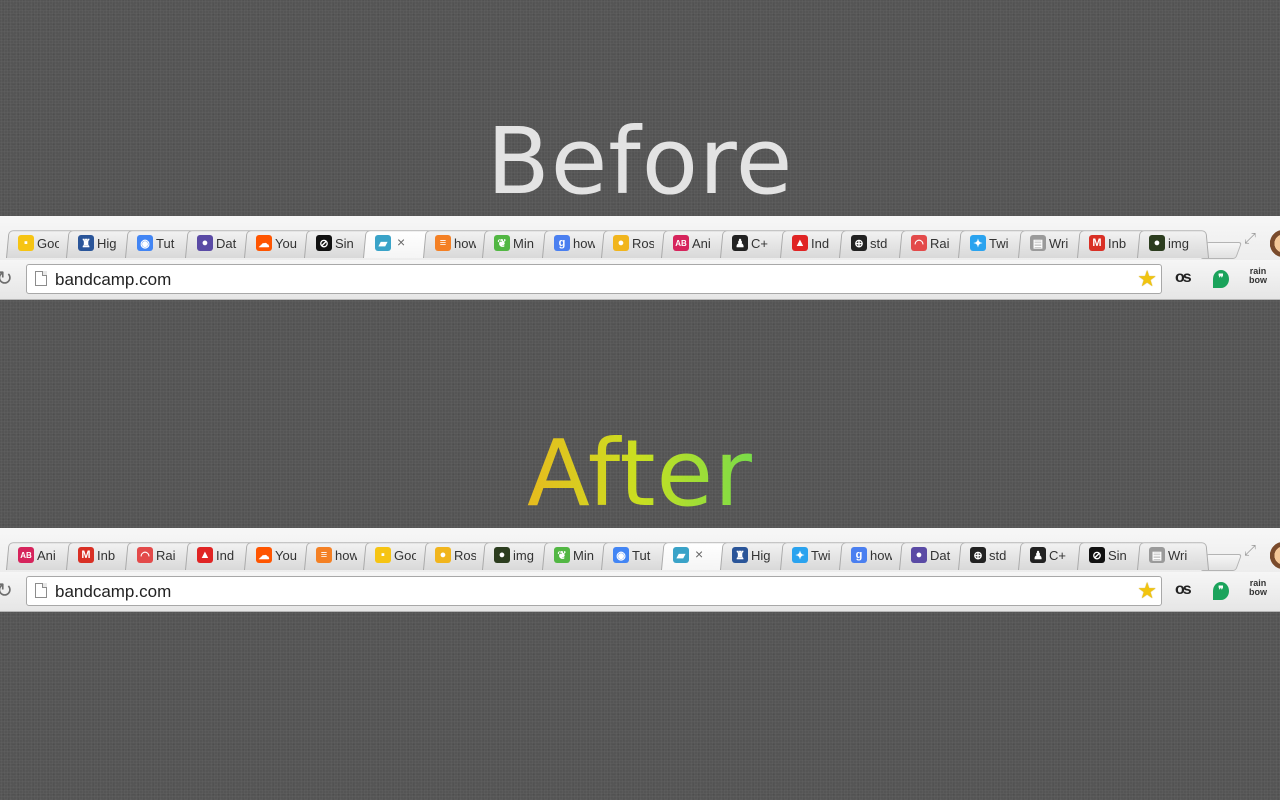 The width and height of the screenshot is (1280, 800). Describe the element at coordinates (86, 243) in the screenshot. I see `highrise-icon: ♜` at that location.